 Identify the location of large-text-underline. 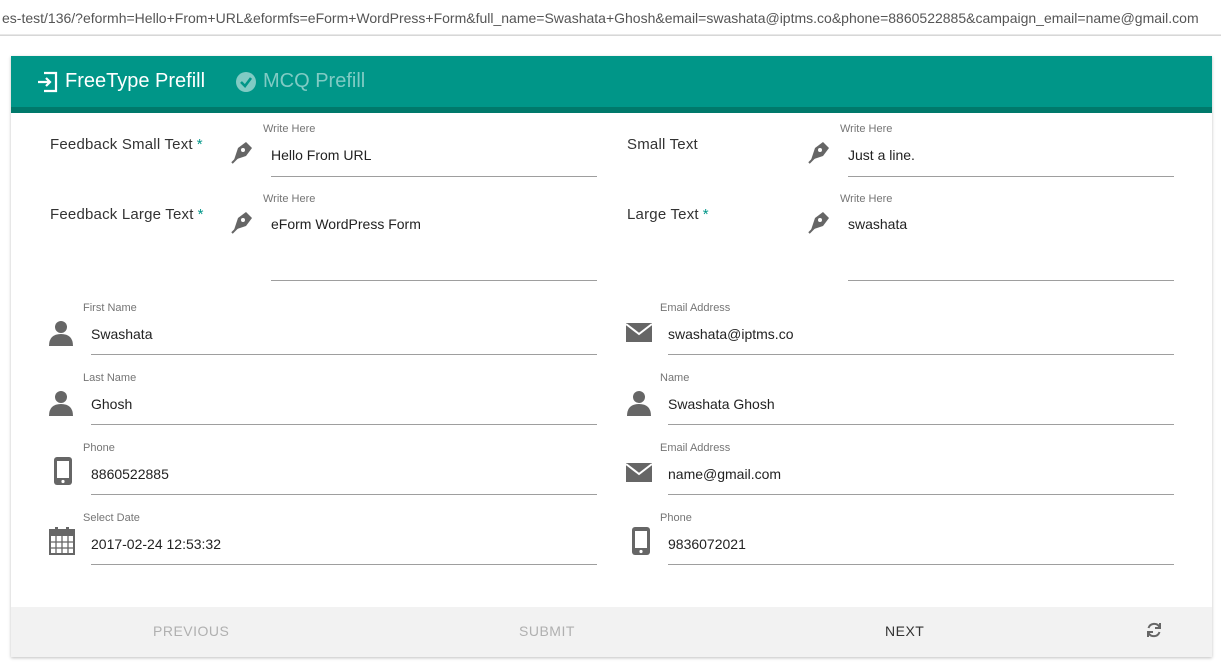
(1011, 280).